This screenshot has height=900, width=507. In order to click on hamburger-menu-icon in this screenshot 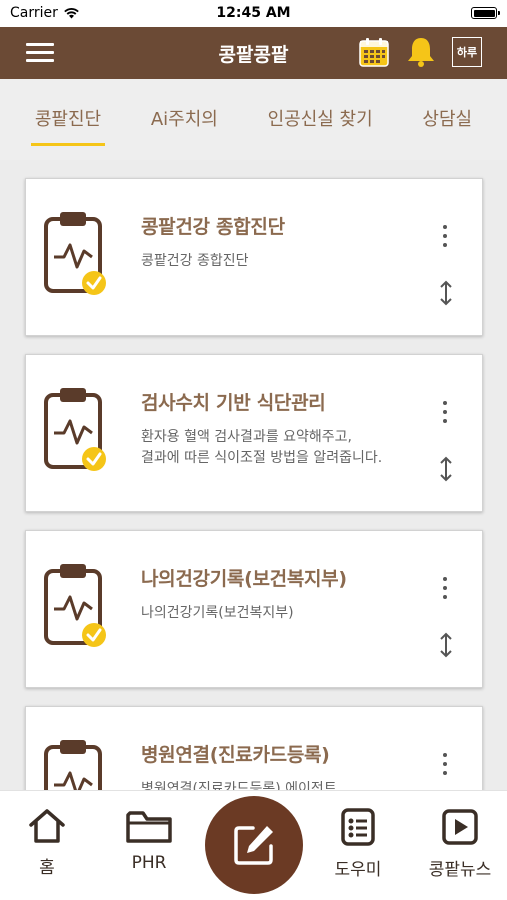, I will do `click(40, 53)`.